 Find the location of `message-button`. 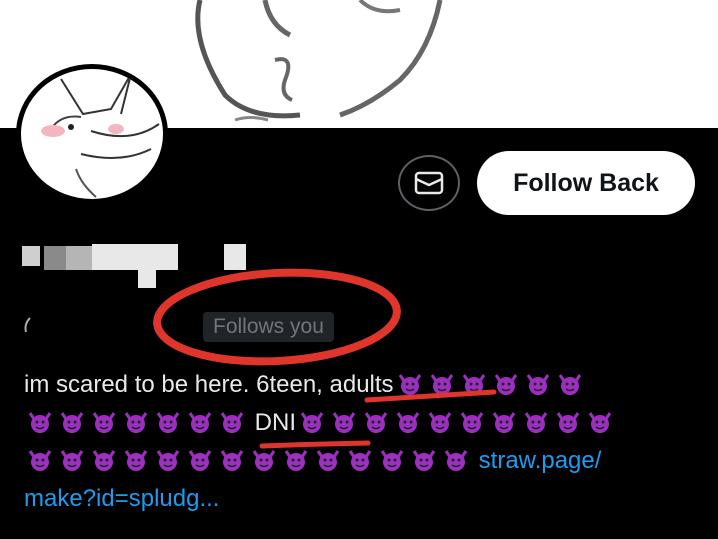

message-button is located at coordinates (429, 183).